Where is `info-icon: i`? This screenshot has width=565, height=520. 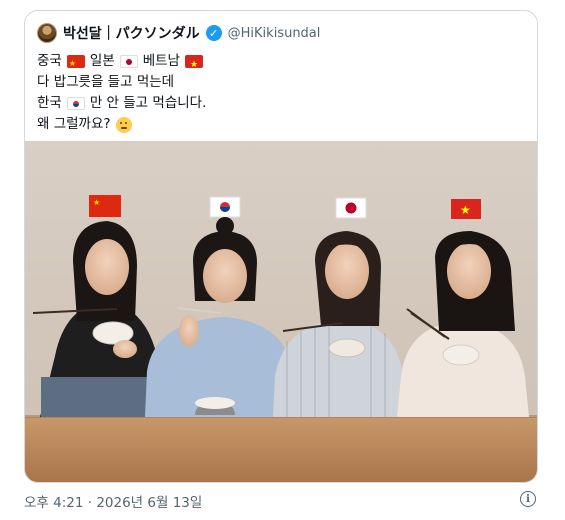 info-icon: i is located at coordinates (528, 499).